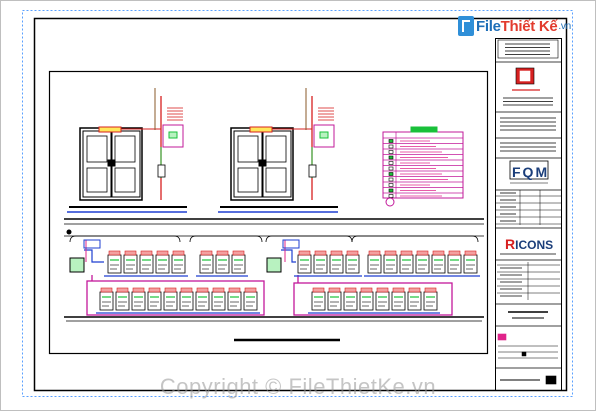 The width and height of the screenshot is (596, 411). I want to click on logo-text-domain: .vn, so click(564, 26).